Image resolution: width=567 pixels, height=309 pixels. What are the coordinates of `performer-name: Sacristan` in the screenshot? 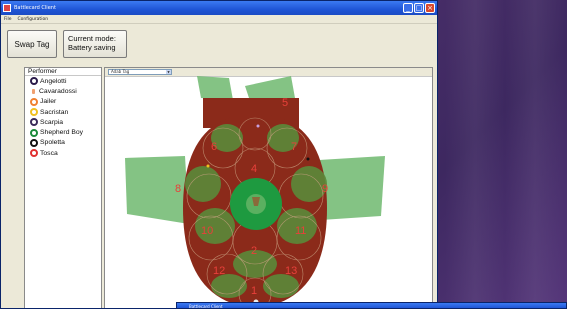 It's located at (54, 112).